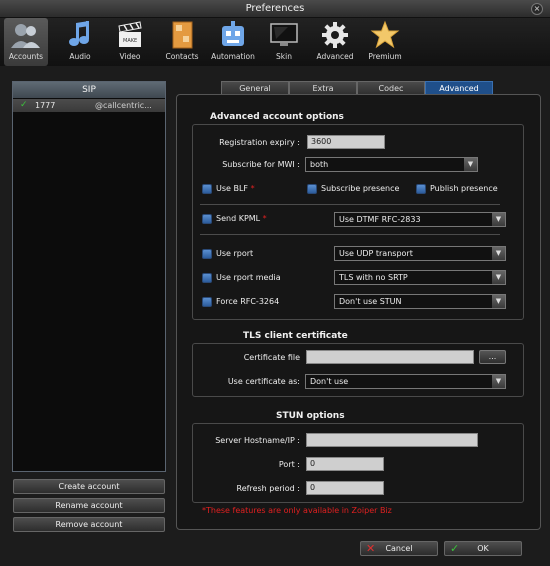 This screenshot has height=566, width=550. I want to click on toolbar-label: Contacts, so click(182, 56).